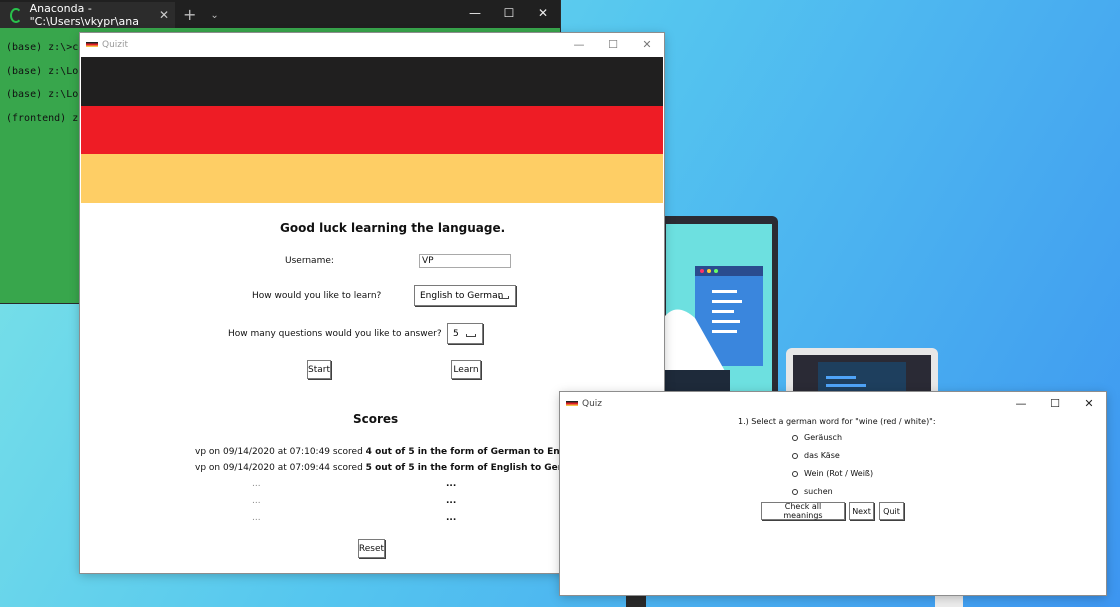  I want to click on quiz-title: Quiz, so click(592, 403).